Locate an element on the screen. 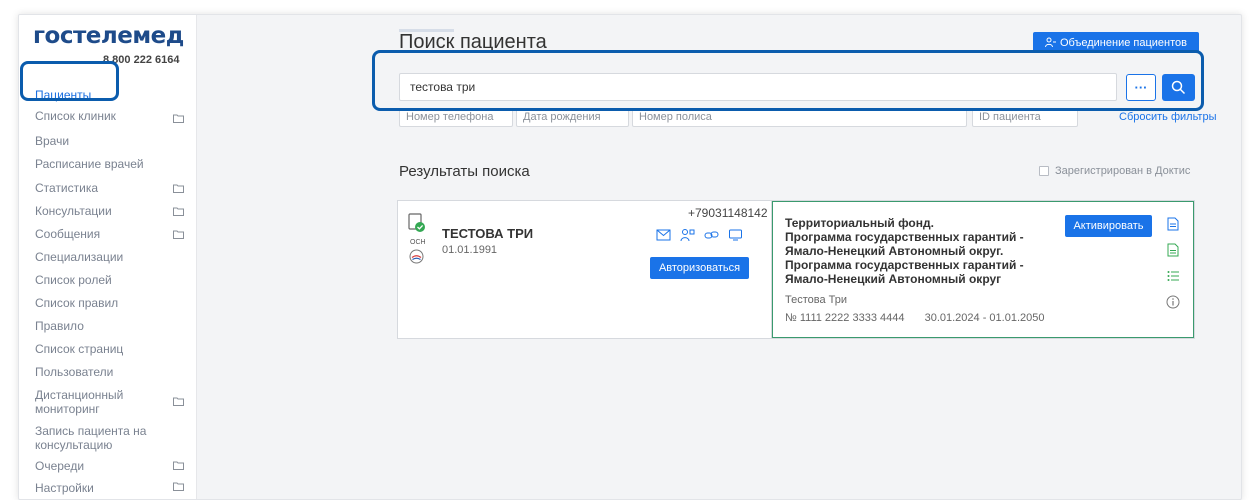 Image resolution: width=1259 pixels, height=500 pixels. sidebar-item-roles: Список ролей is located at coordinates (108, 280).